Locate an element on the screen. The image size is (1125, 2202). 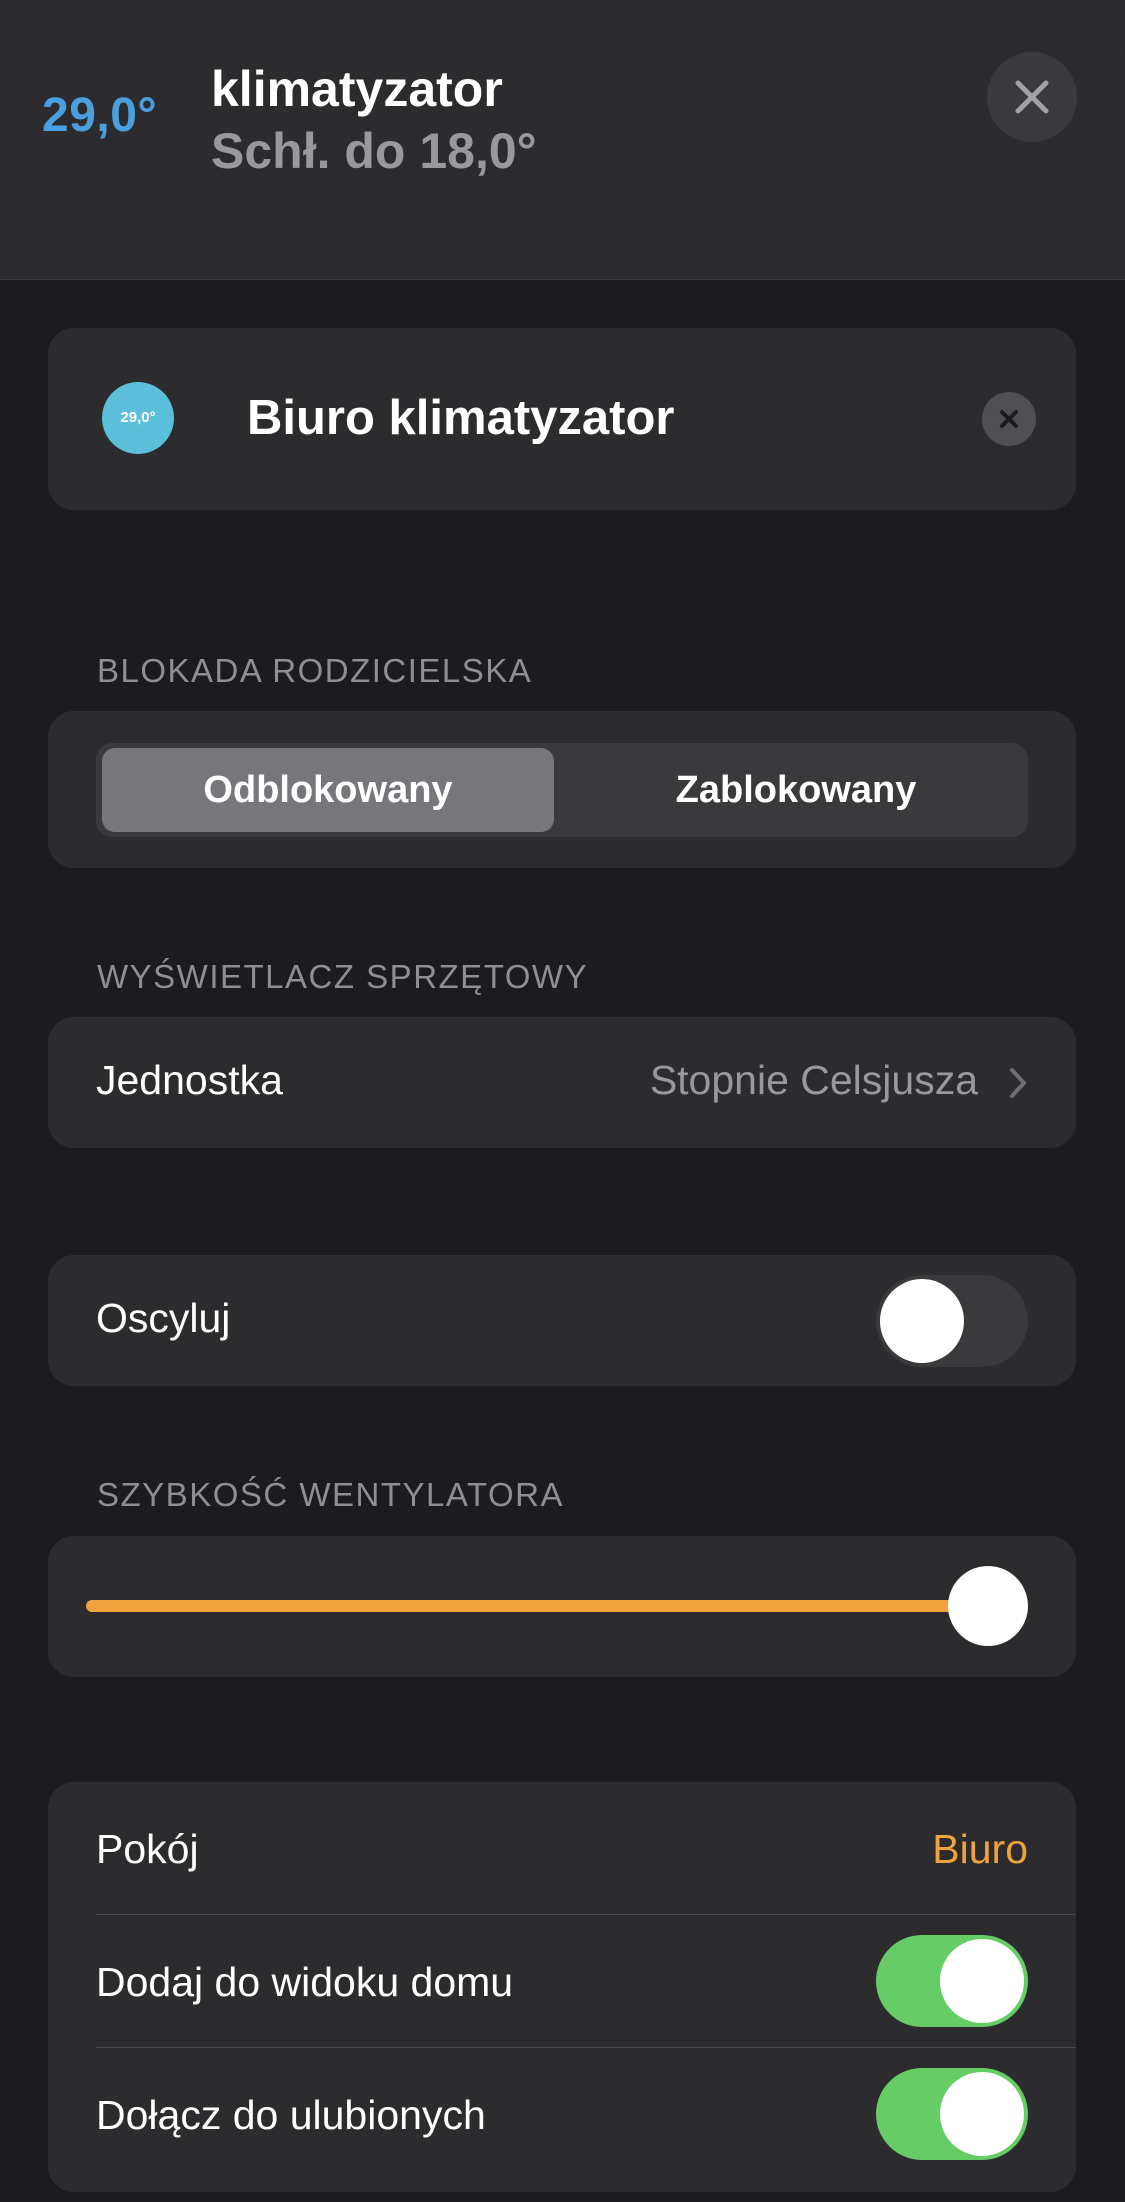
home-view-toggle is located at coordinates (952, 1981).